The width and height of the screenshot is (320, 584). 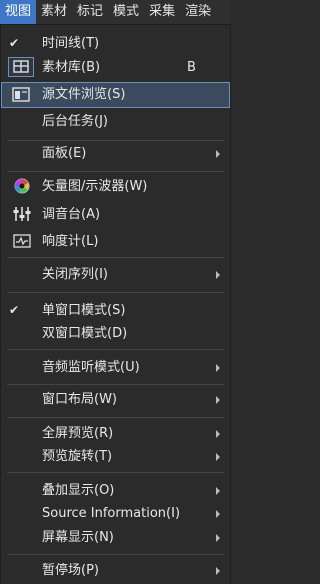 I want to click on menu-item-shortcut: B, so click(x=191, y=67).